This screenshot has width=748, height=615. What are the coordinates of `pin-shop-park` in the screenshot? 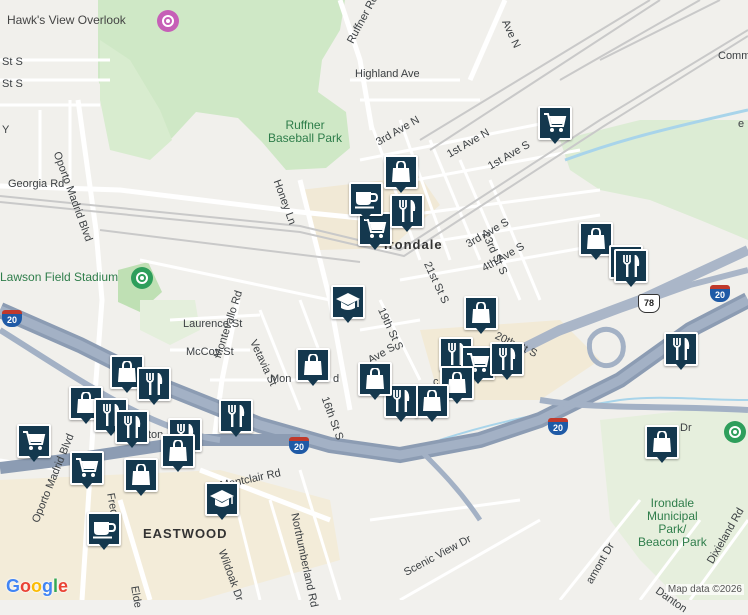 It's located at (662, 444).